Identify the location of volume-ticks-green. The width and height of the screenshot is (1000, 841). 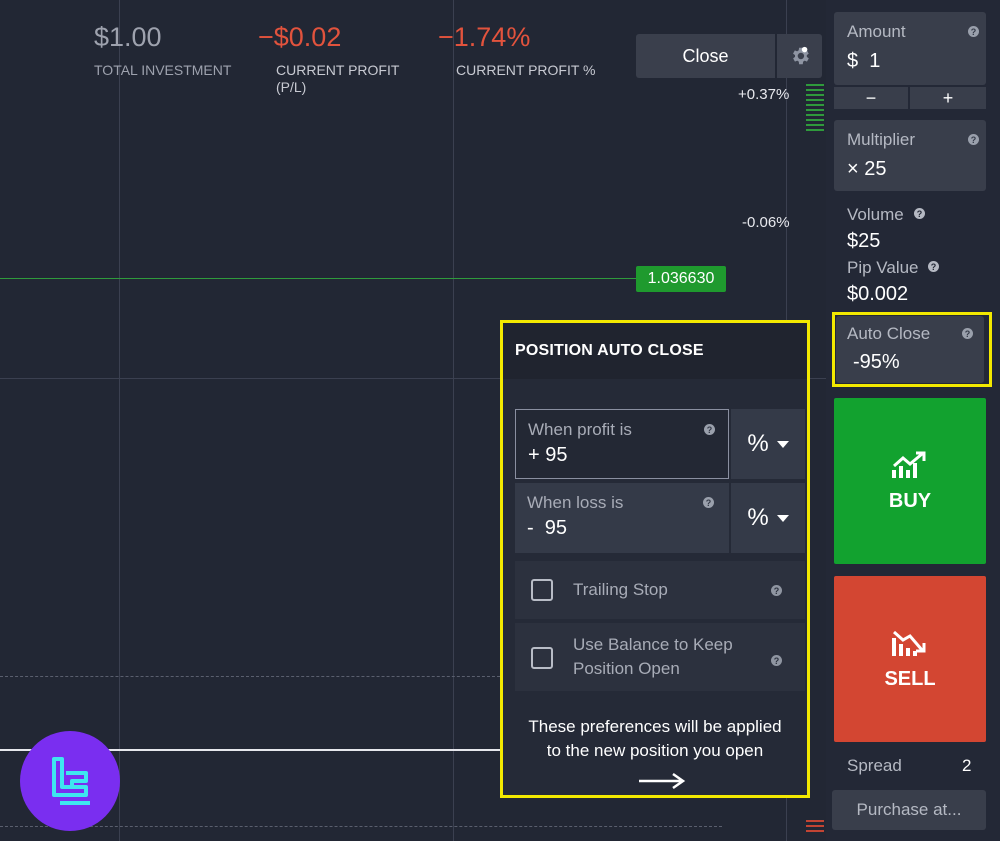
(815, 109).